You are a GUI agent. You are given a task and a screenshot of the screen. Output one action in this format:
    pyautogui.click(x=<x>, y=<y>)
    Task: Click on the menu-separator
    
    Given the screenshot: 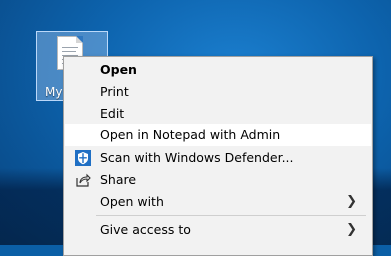 What is the action you would take?
    pyautogui.click(x=231, y=215)
    